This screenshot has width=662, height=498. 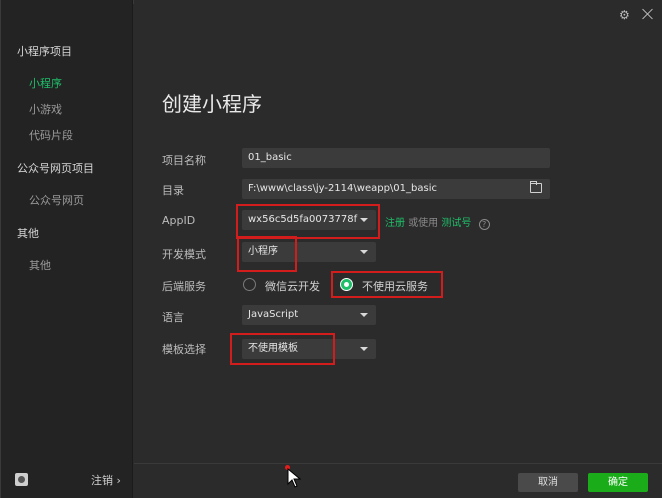 I want to click on appid-hint: 注册 或使用 测试号 ?, so click(x=437, y=222).